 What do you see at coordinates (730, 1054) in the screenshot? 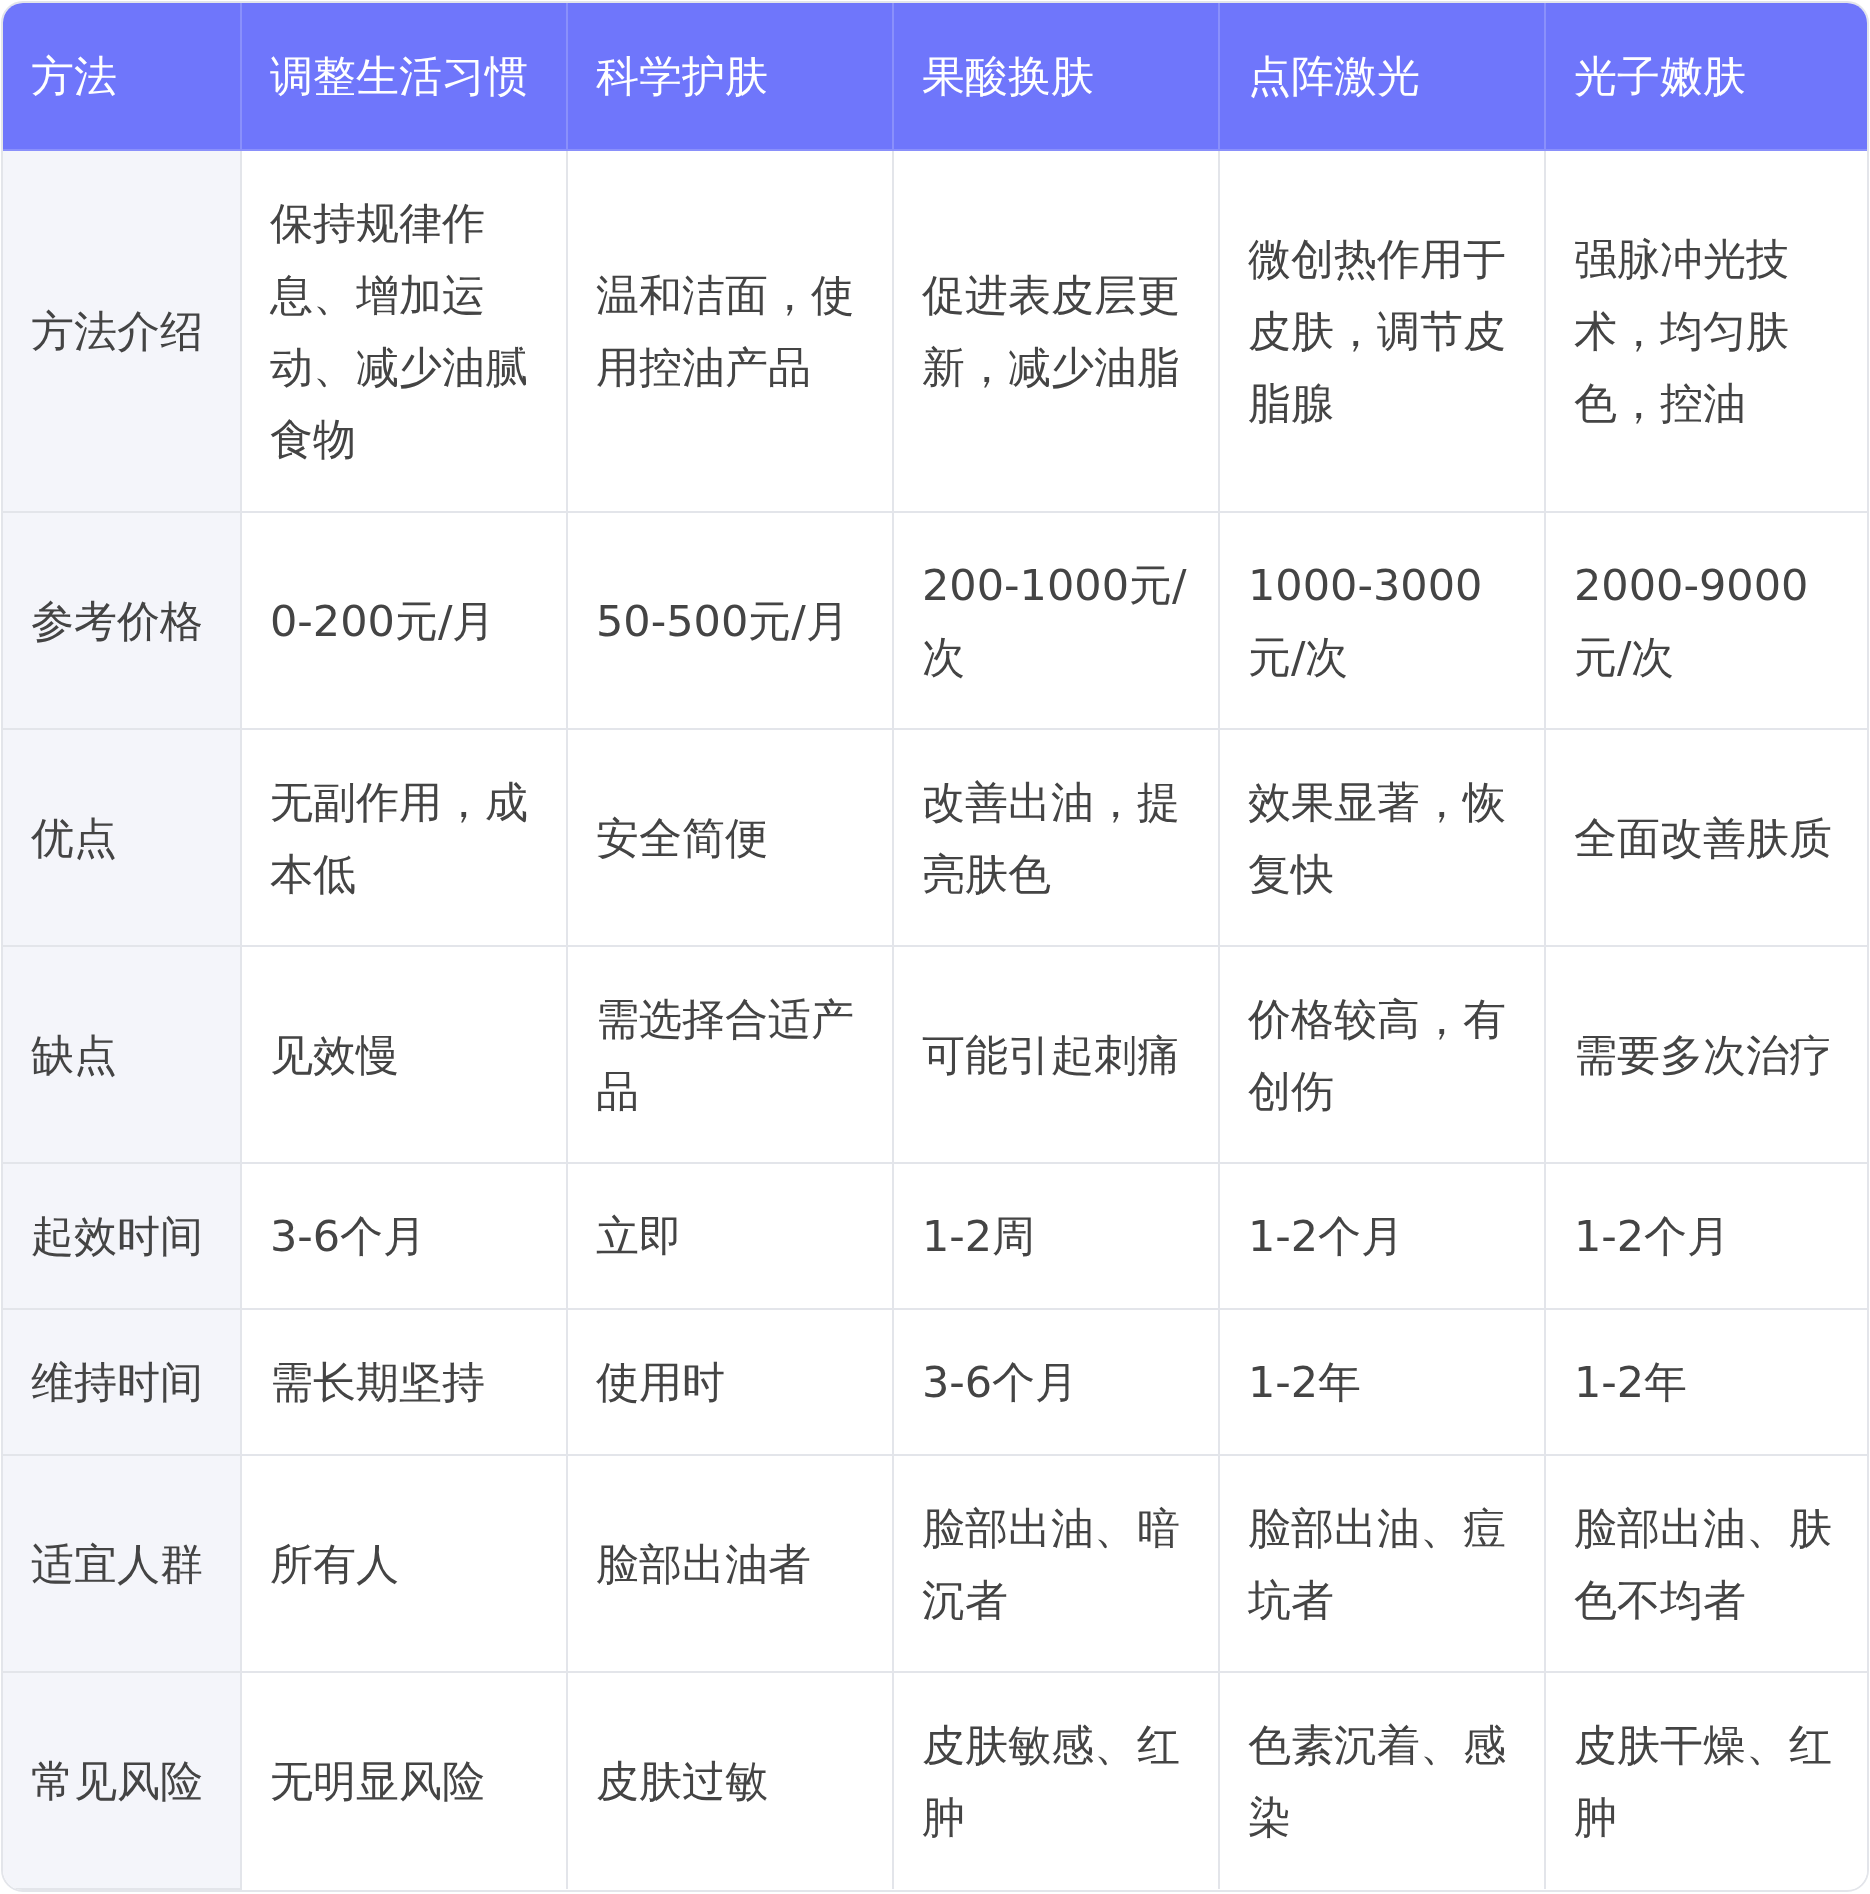
I see `table-cell: 需选择合适产品` at bounding box center [730, 1054].